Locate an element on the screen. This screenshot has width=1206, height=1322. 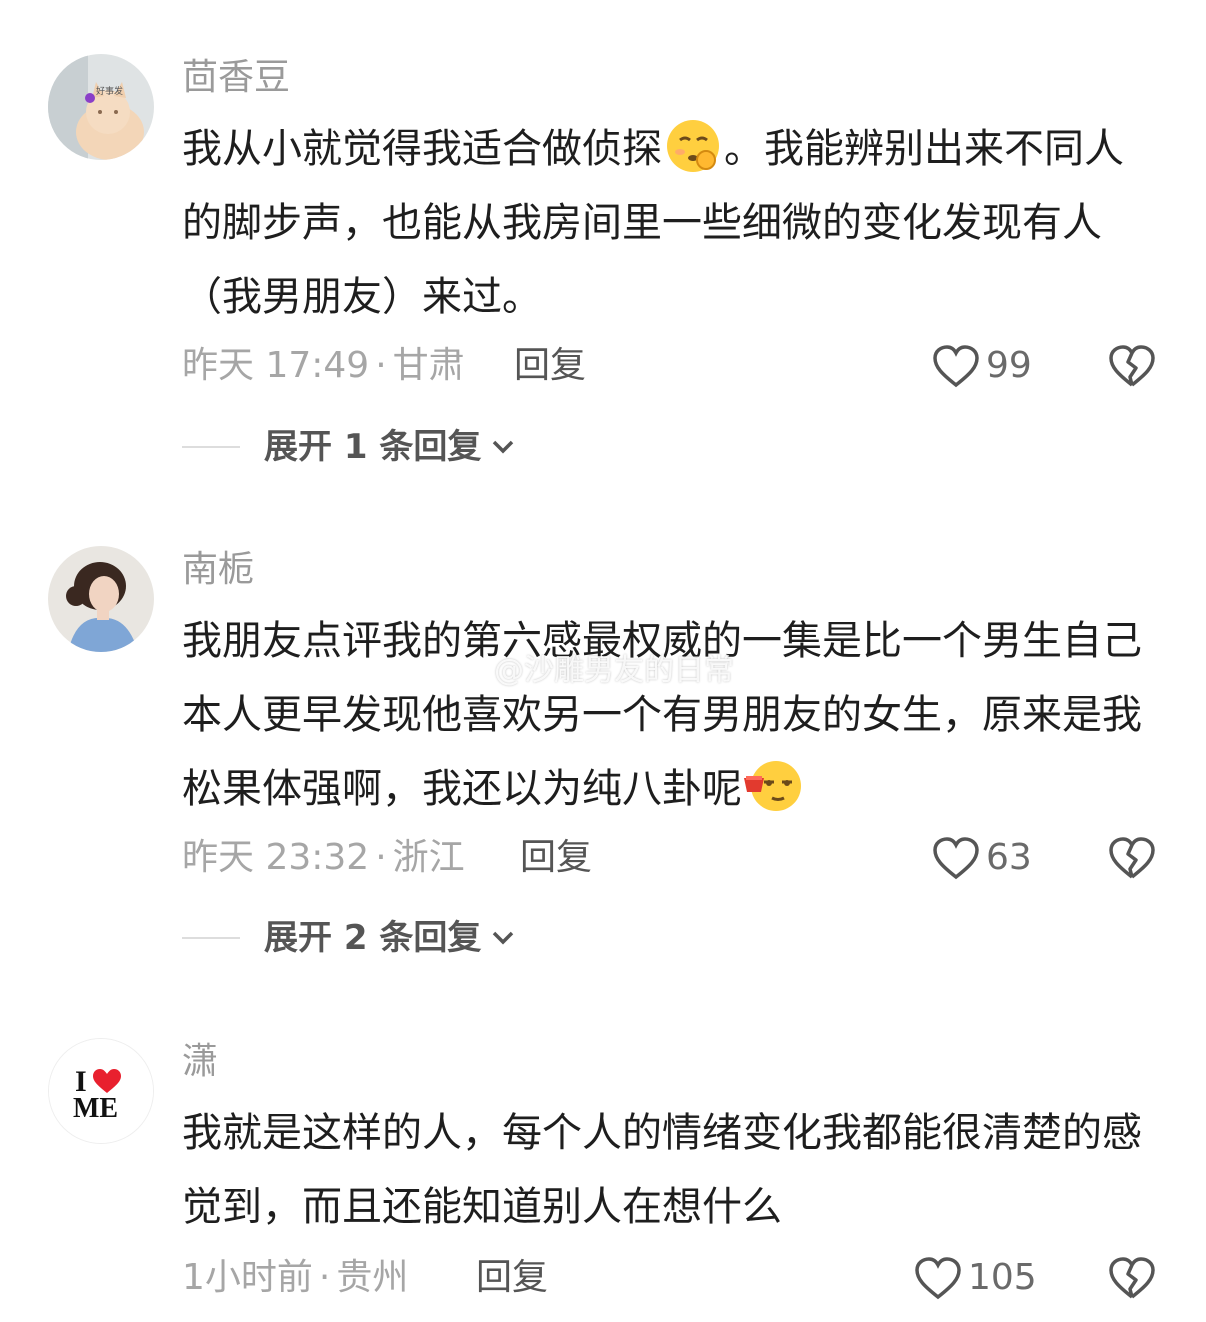
expand-label: 展开 1 条回复 is located at coordinates (373, 447).